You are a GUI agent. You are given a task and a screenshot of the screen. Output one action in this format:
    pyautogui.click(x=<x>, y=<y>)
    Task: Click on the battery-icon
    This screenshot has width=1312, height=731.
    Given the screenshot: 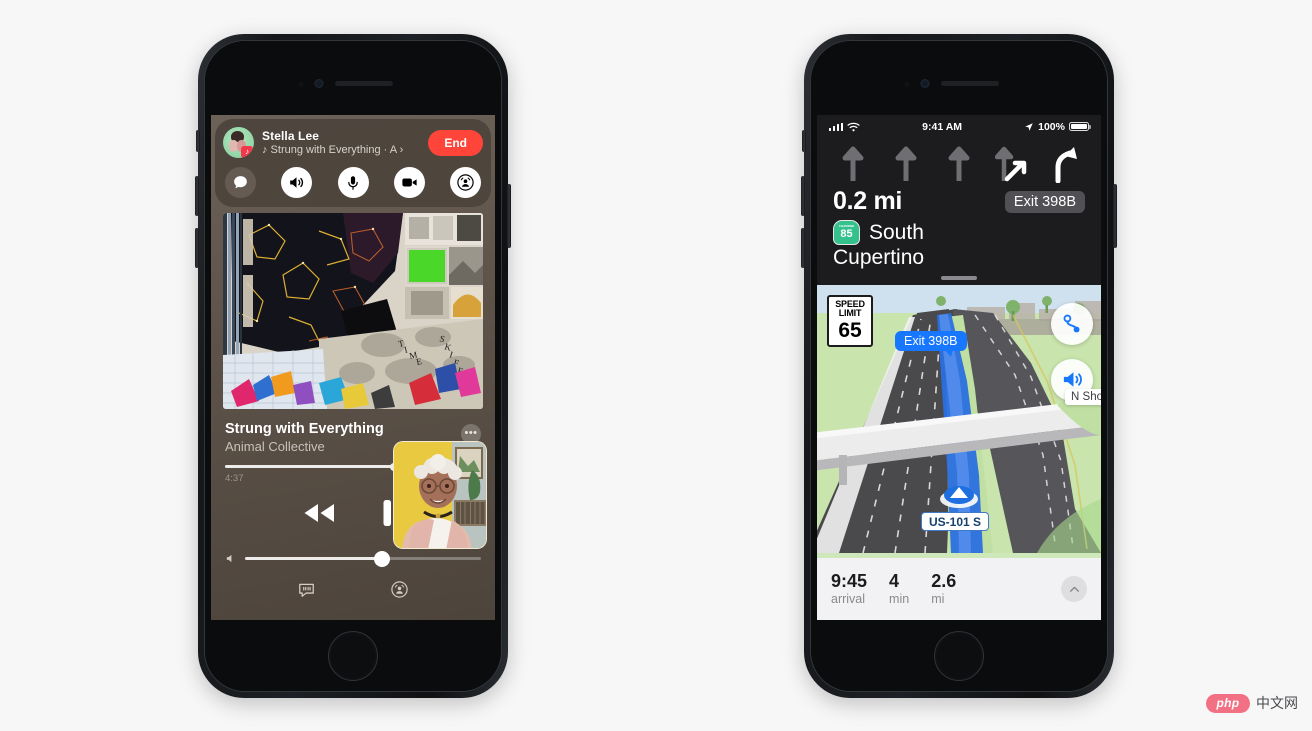 What is the action you would take?
    pyautogui.click(x=1079, y=126)
    